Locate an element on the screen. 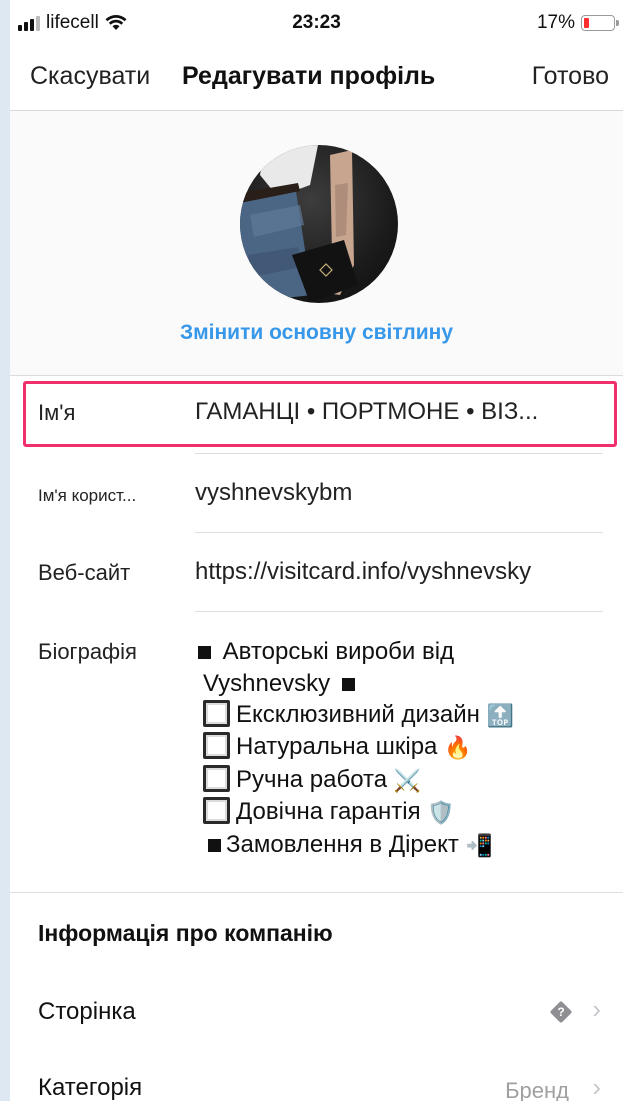 Image resolution: width=623 pixels, height=1101 pixels. page-row-label: Сторінка is located at coordinates (87, 1012).